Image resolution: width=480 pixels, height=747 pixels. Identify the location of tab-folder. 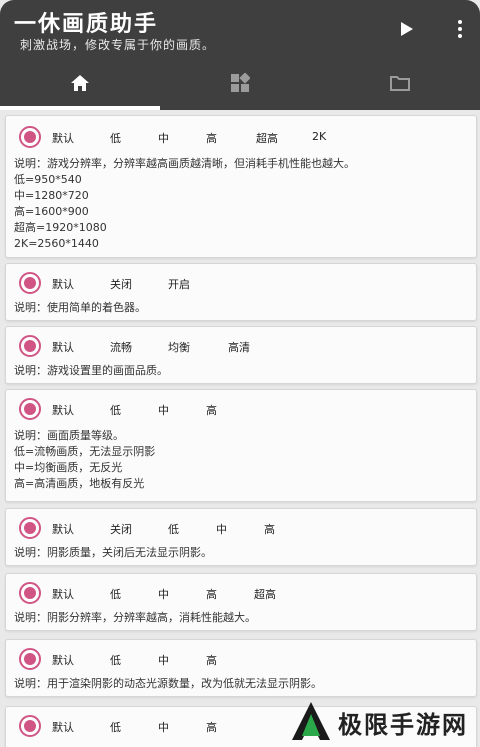
(400, 83).